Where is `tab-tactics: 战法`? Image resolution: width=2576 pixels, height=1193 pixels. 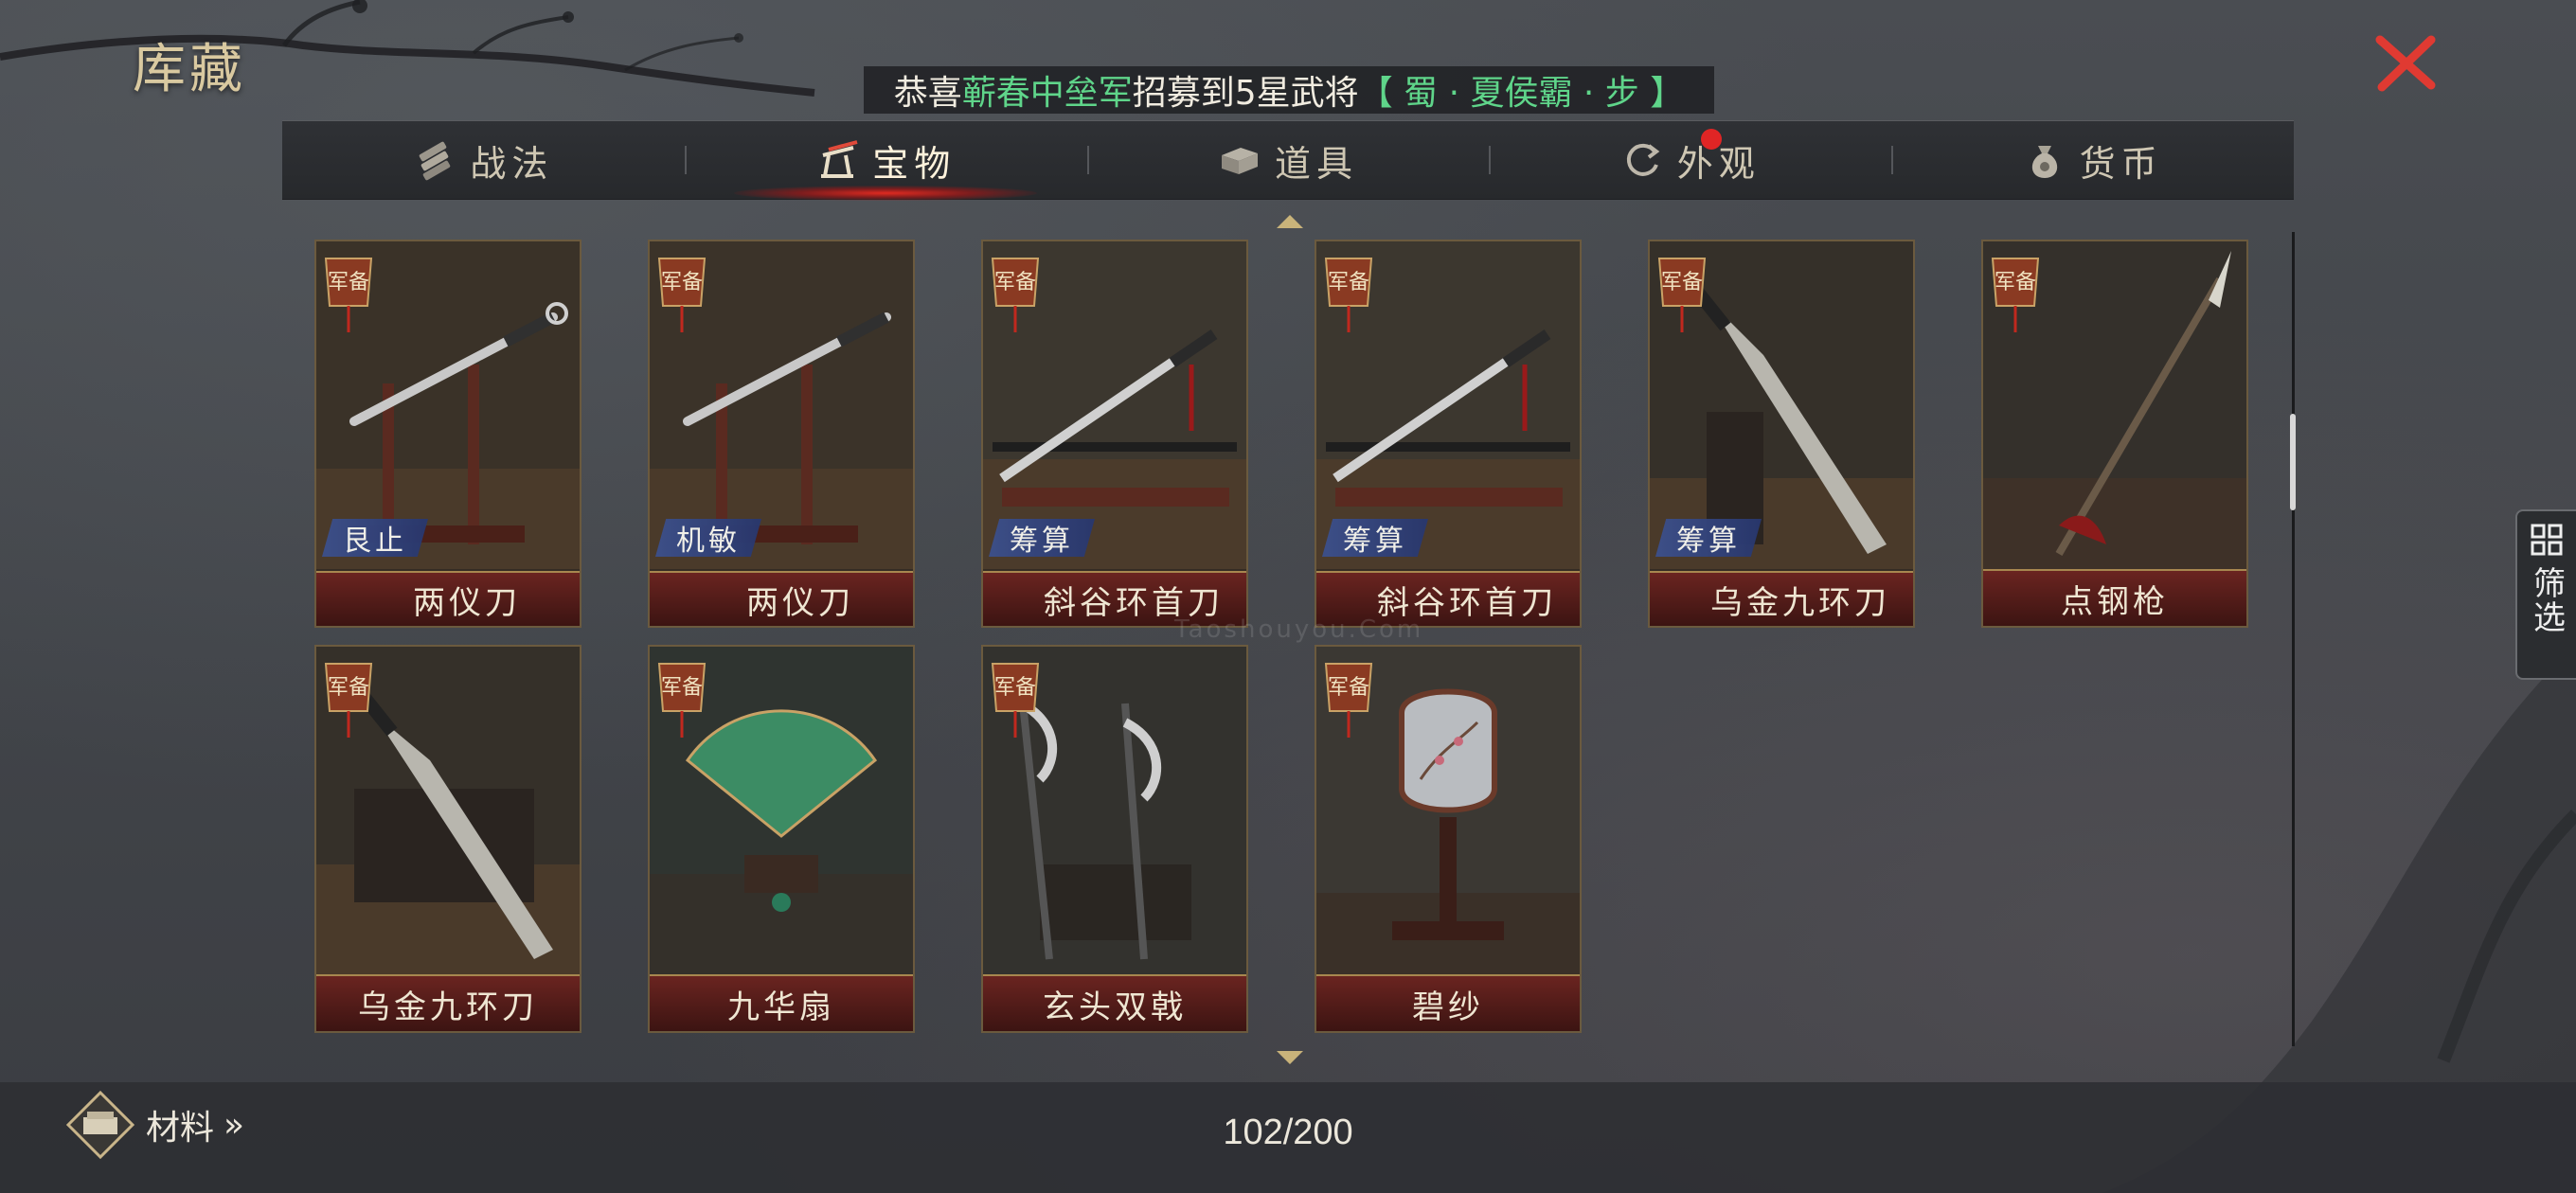
tab-tactics: 战法 is located at coordinates (483, 160).